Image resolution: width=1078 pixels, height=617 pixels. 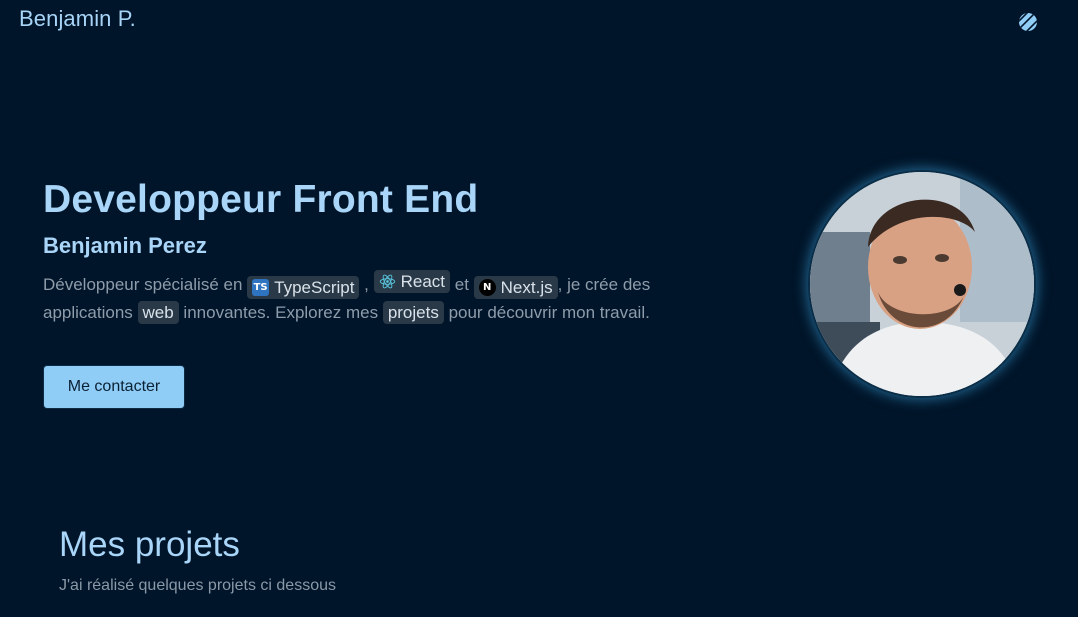 What do you see at coordinates (546, 312) in the screenshot?
I see `desc-text: pour découvrir mon travail.` at bounding box center [546, 312].